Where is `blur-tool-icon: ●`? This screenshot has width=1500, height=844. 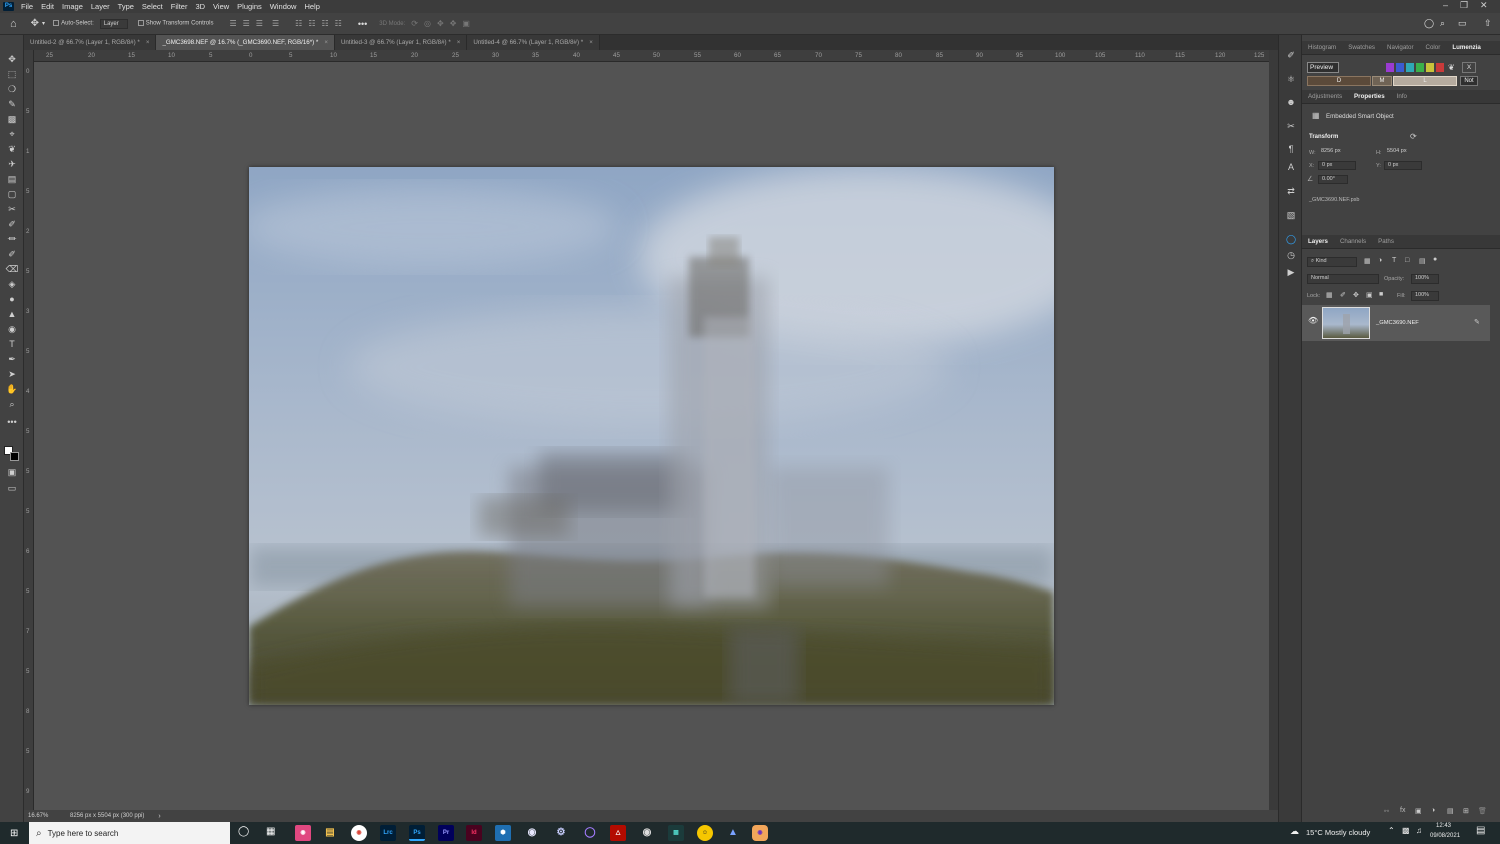 blur-tool-icon: ● is located at coordinates (12, 299).